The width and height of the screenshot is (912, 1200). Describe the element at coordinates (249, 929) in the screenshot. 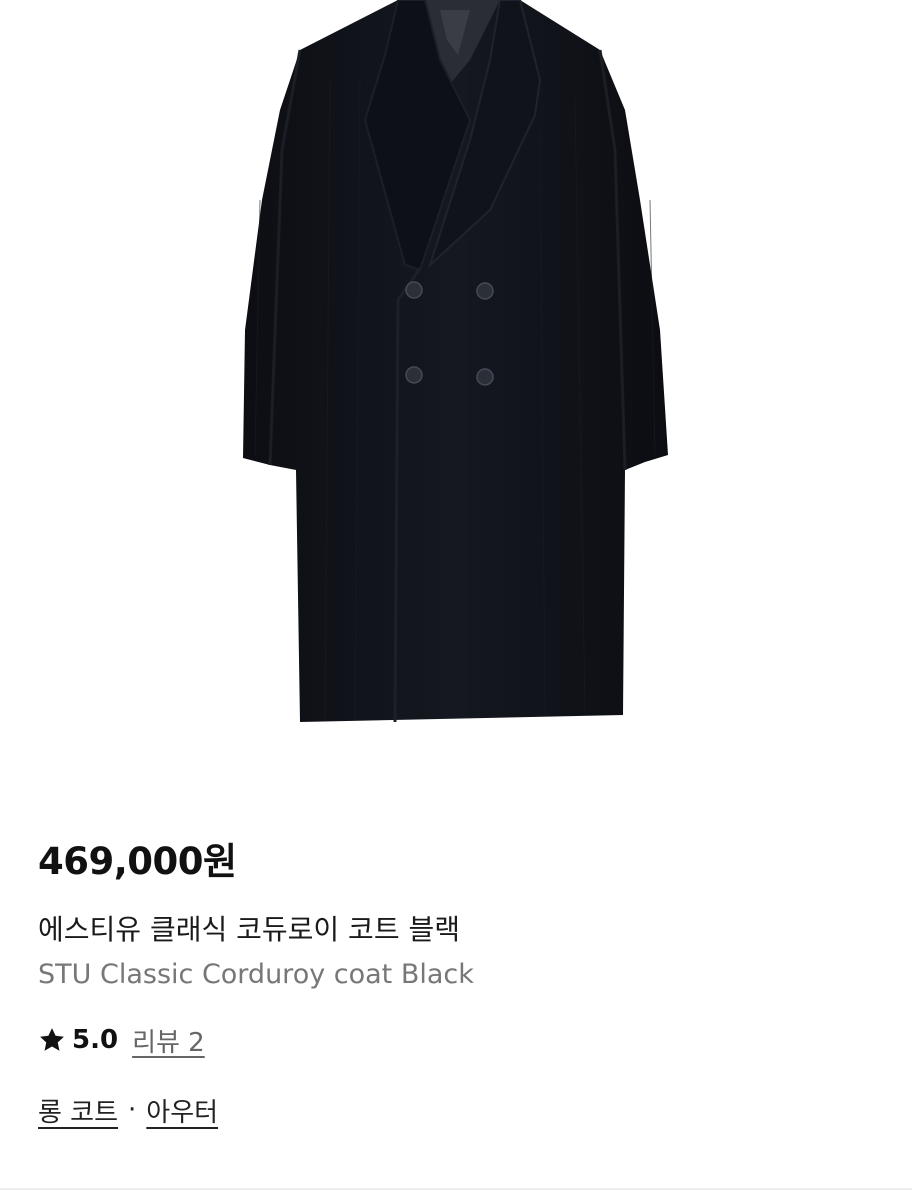

I see `product-title-ko: 에스티유 클래식 코듀로이 코트 블랙` at that location.